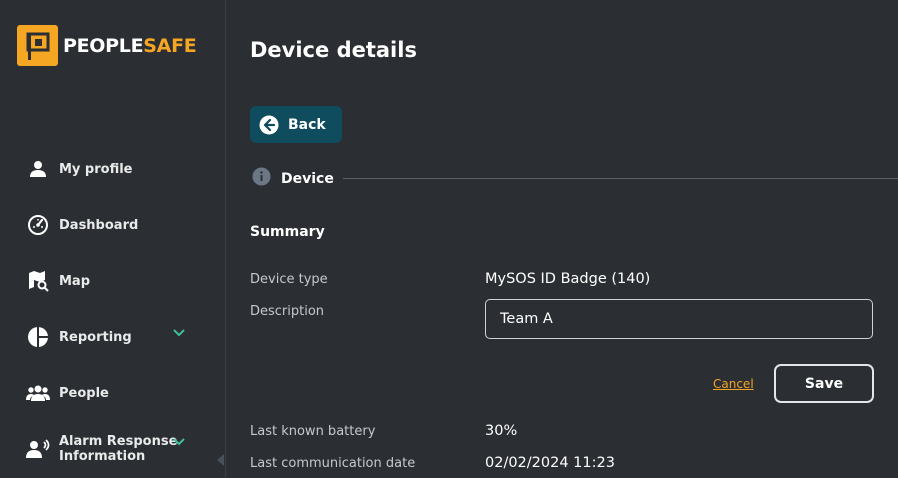  What do you see at coordinates (313, 431) in the screenshot?
I see `battery-label: Last known battery` at bounding box center [313, 431].